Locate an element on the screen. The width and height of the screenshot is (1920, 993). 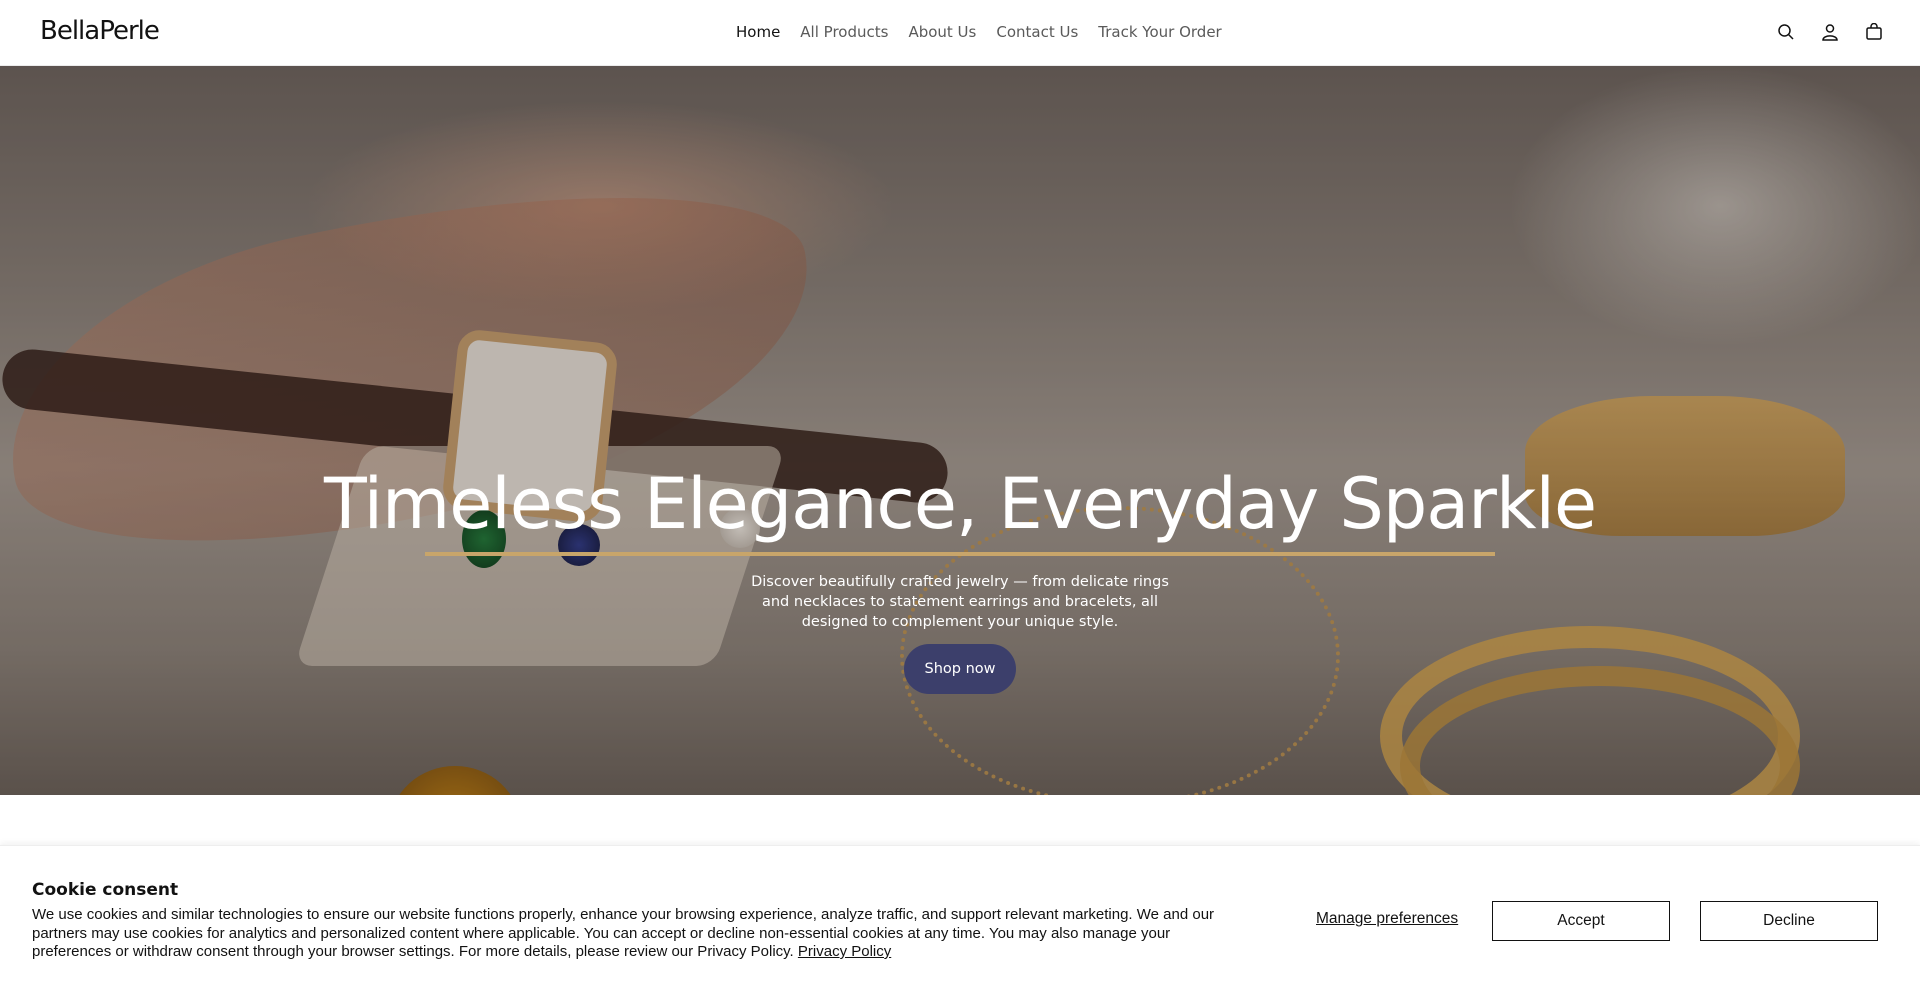
account-icon is located at coordinates (1830, 32).